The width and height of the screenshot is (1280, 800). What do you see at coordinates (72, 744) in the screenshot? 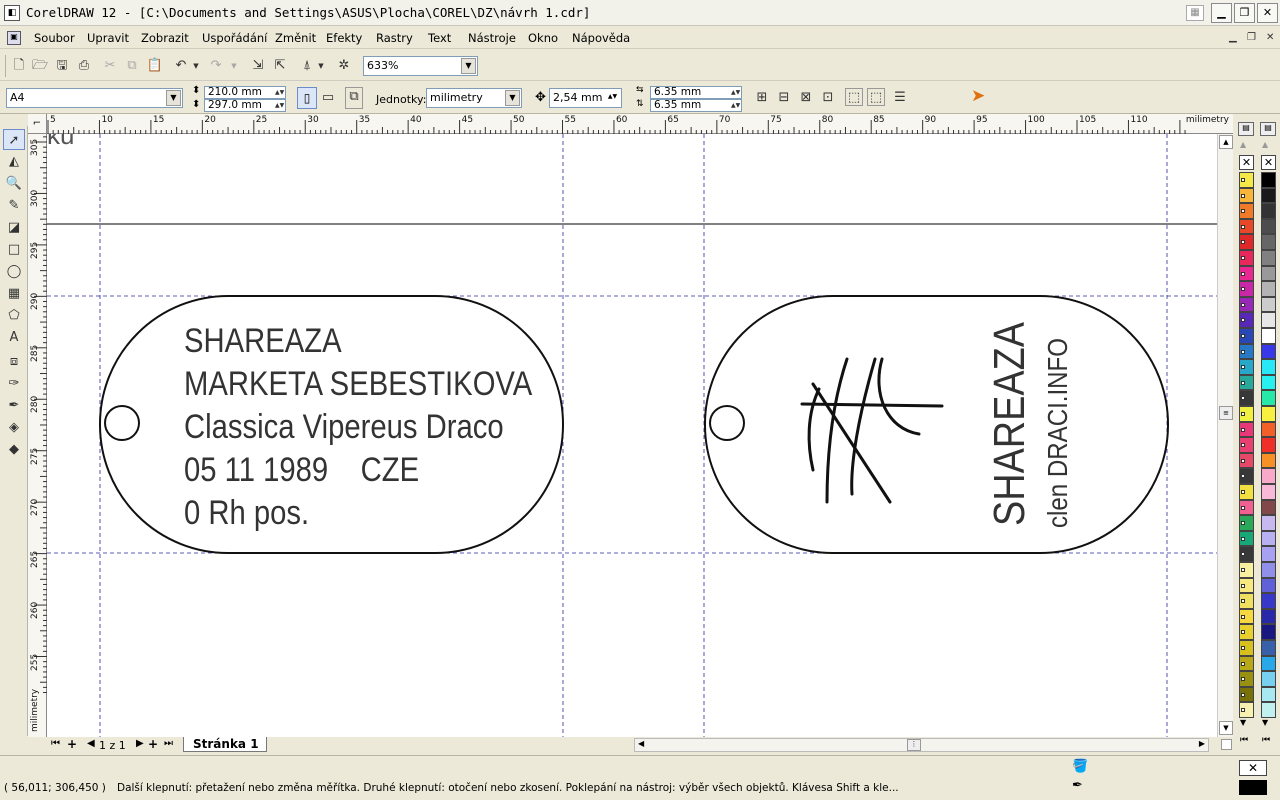
I see `add-page-before-icon: +` at bounding box center [72, 744].